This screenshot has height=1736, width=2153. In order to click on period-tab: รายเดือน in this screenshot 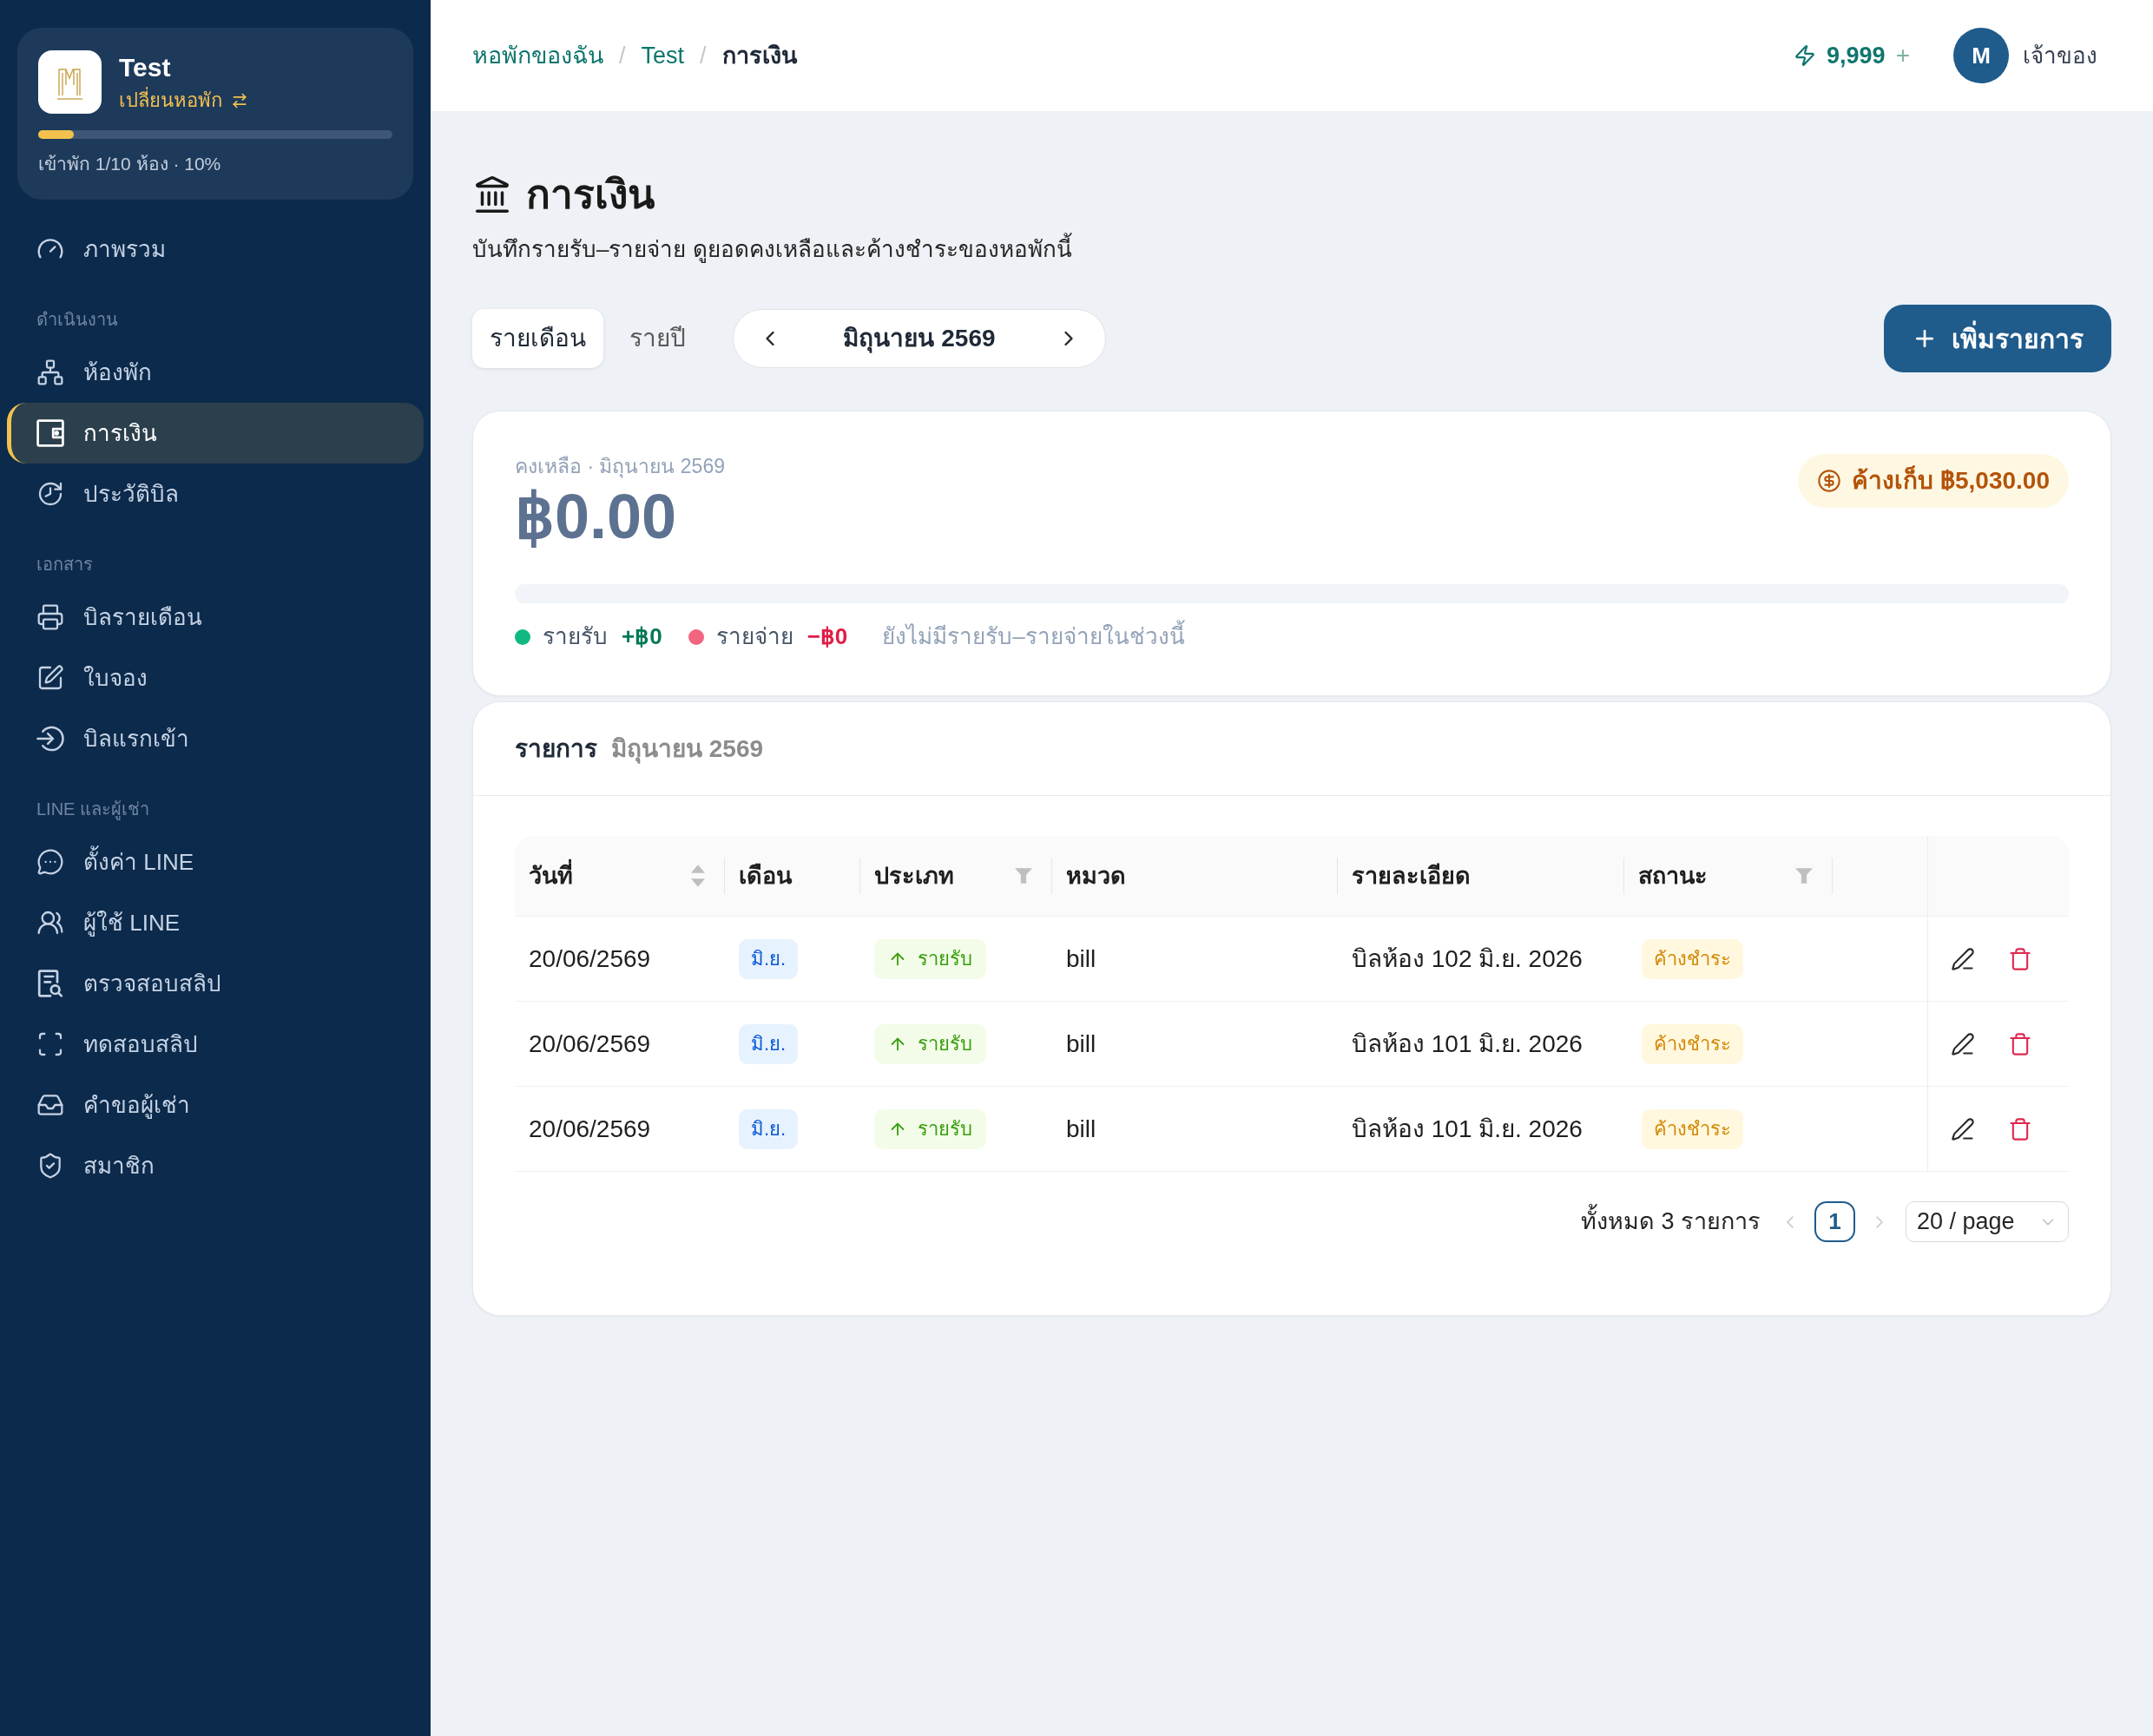, I will do `click(537, 338)`.